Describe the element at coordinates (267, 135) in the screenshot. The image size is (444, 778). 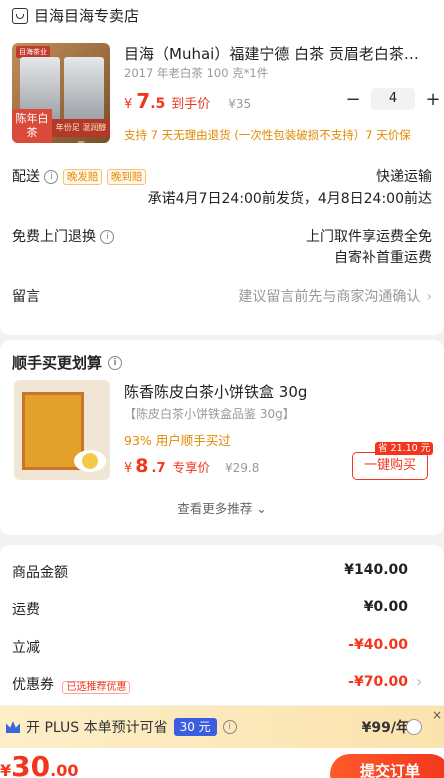
I see `service-policy: 支持 7 天无理由退货 (一次性包装破损不支持）7 天价保` at that location.